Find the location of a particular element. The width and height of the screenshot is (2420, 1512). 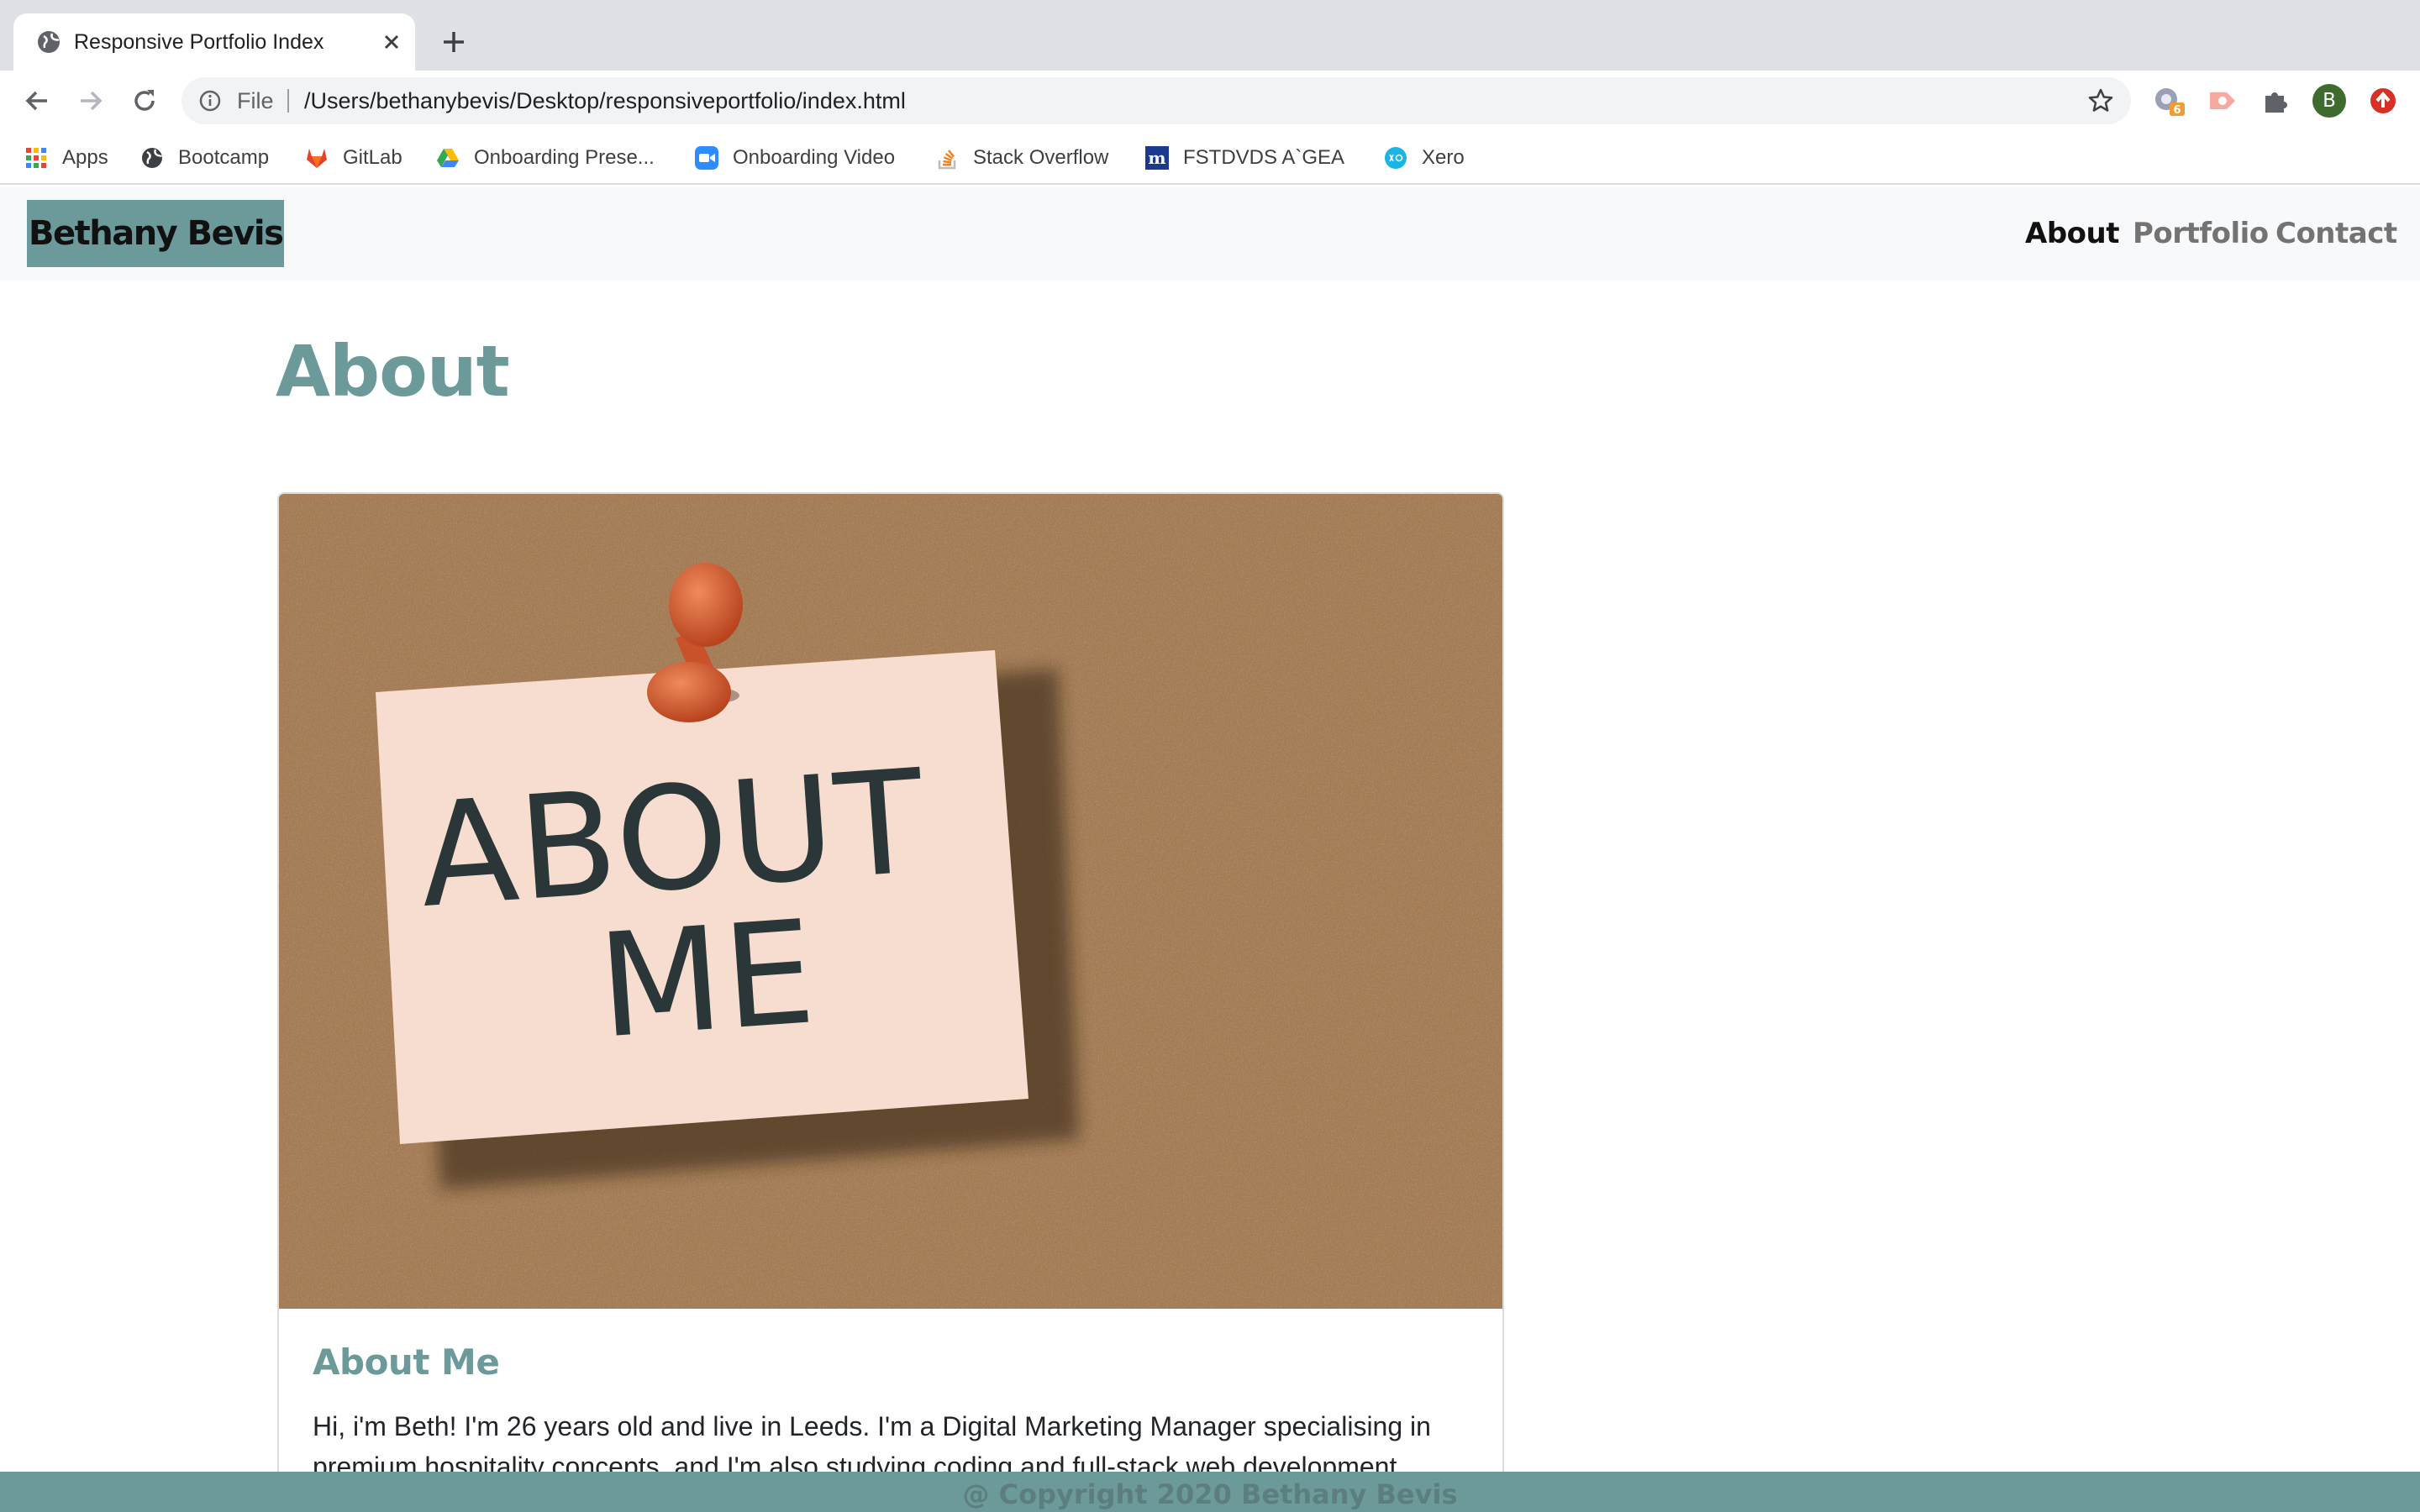

bookmark-star-icon is located at coordinates (2100, 100).